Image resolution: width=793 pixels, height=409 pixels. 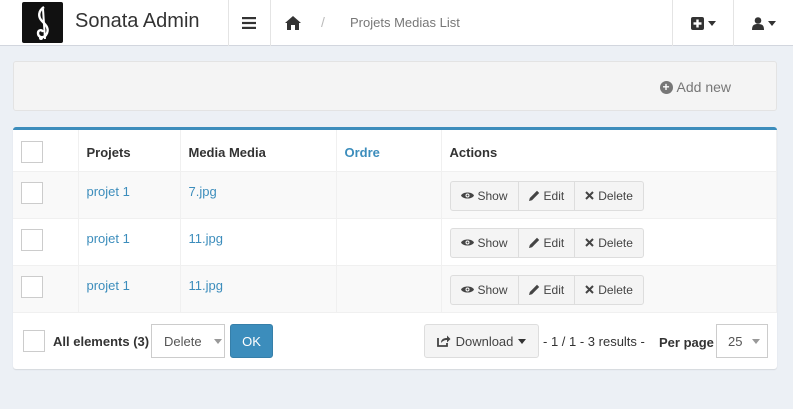 I want to click on pager-info: - 1 / 1 - 3 results -, so click(x=594, y=341).